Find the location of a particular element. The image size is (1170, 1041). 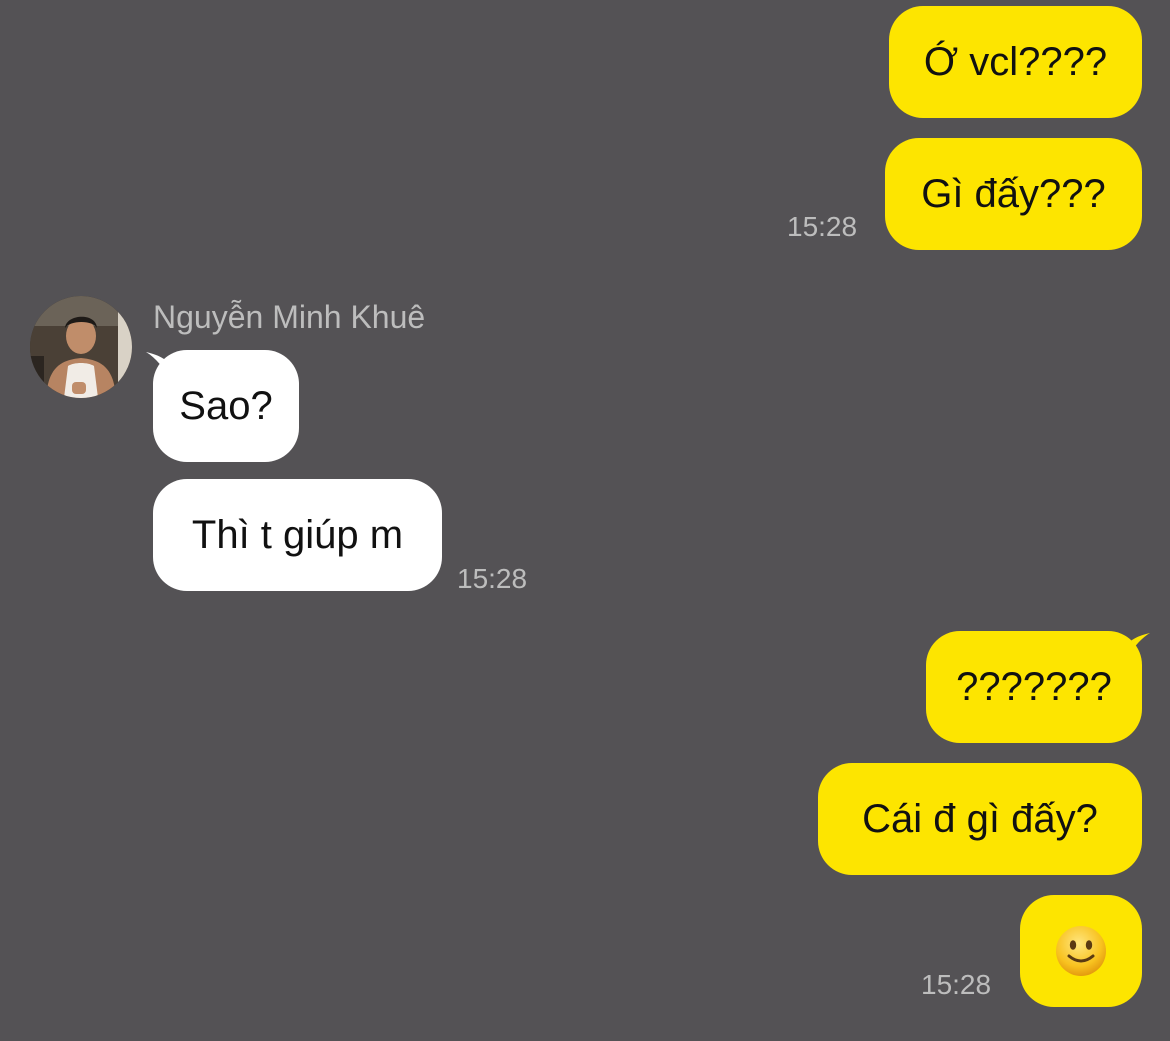

message-text: Cái đ gì đấy? is located at coordinates (980, 818).